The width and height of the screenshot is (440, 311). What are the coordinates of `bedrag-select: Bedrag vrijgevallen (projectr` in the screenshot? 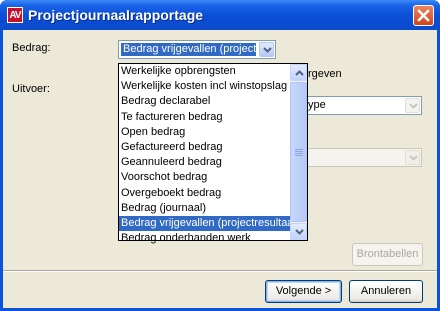 It's located at (197, 49).